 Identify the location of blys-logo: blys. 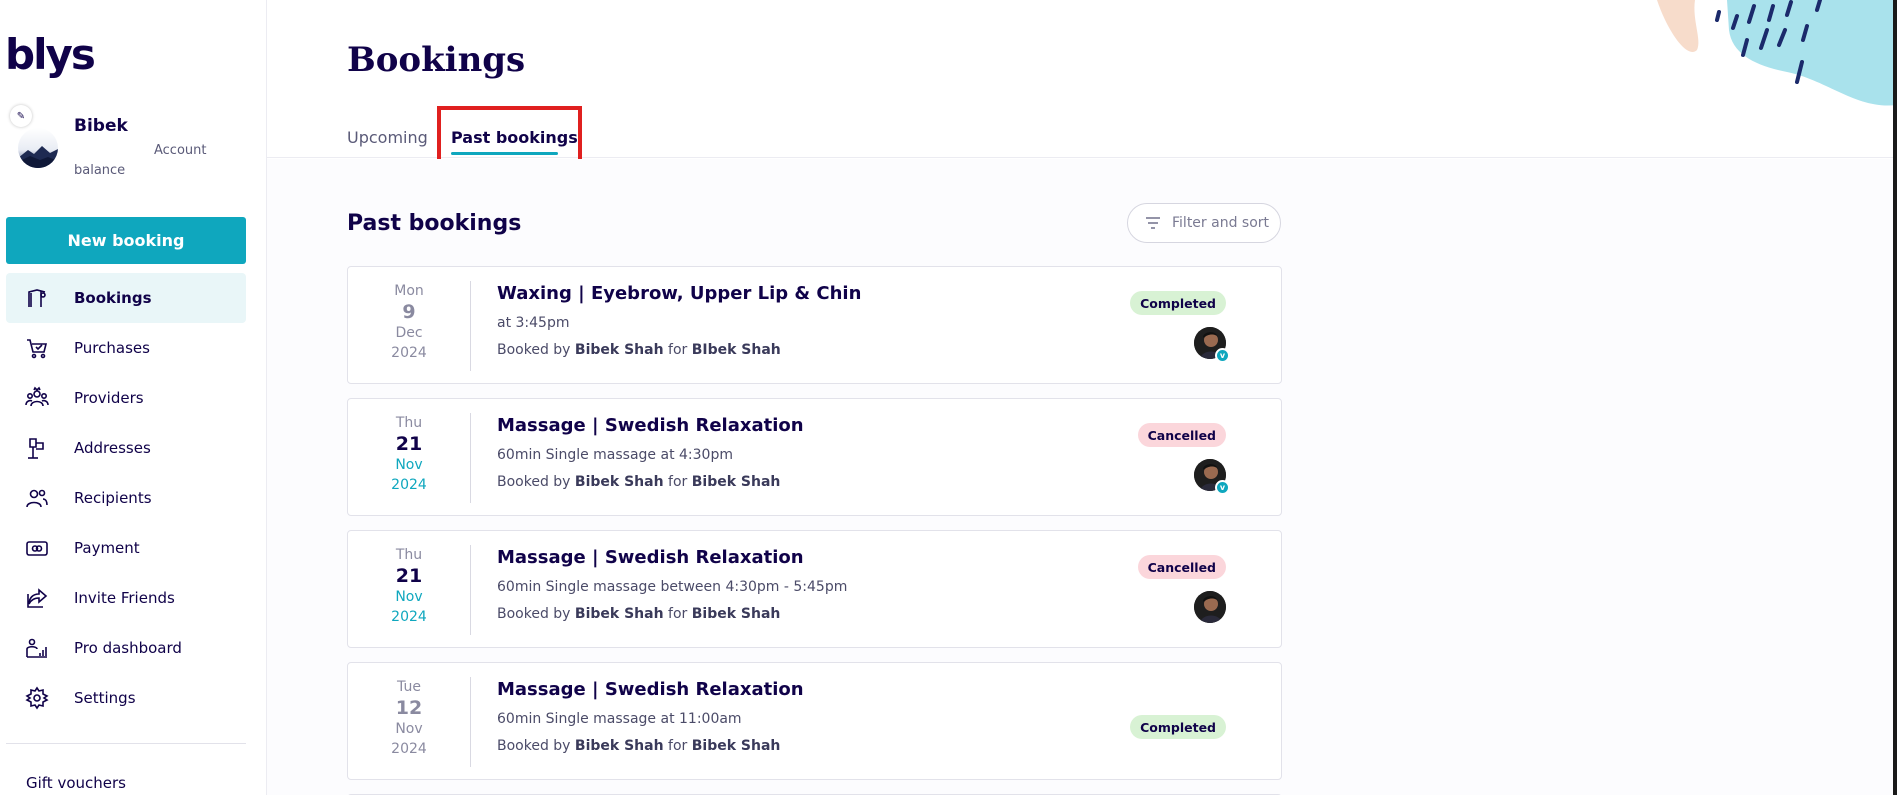
(50, 55).